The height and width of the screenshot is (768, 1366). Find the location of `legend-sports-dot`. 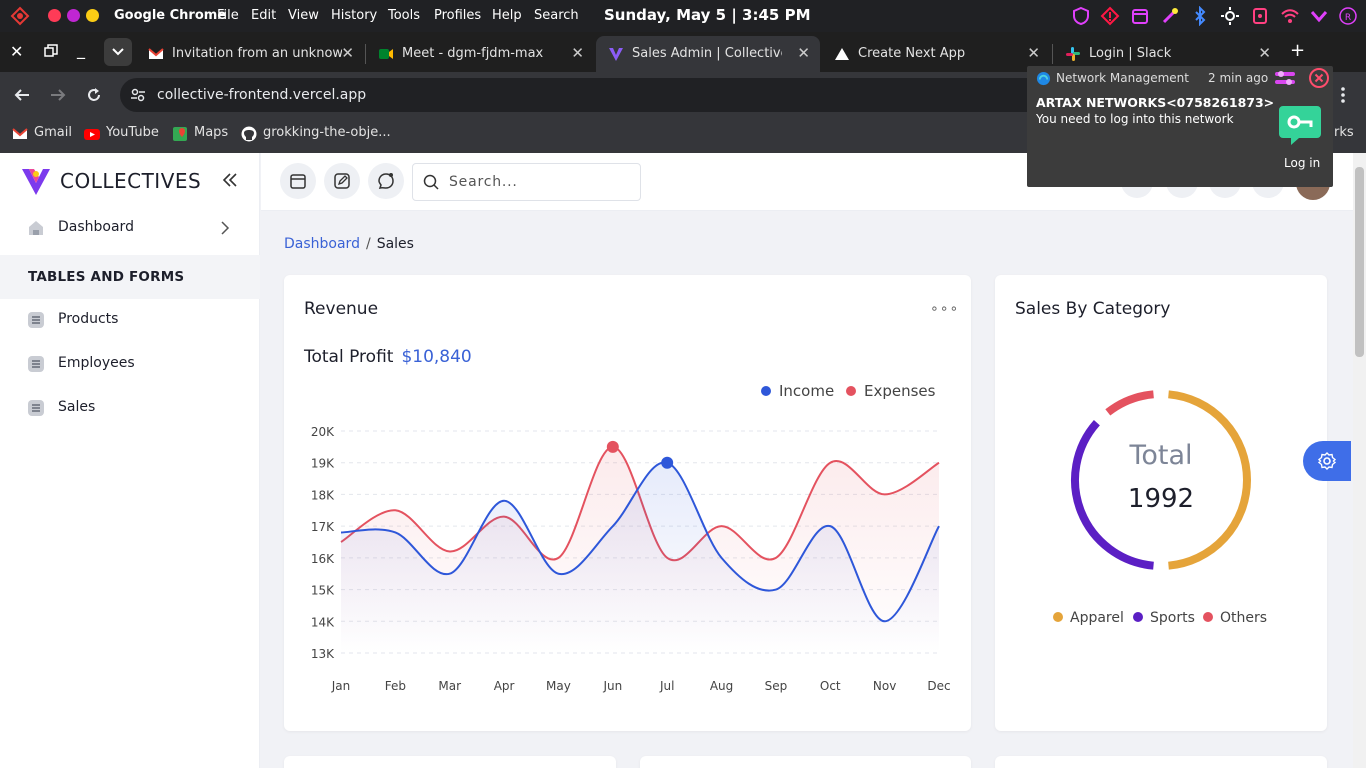

legend-sports-dot is located at coordinates (1138, 617).